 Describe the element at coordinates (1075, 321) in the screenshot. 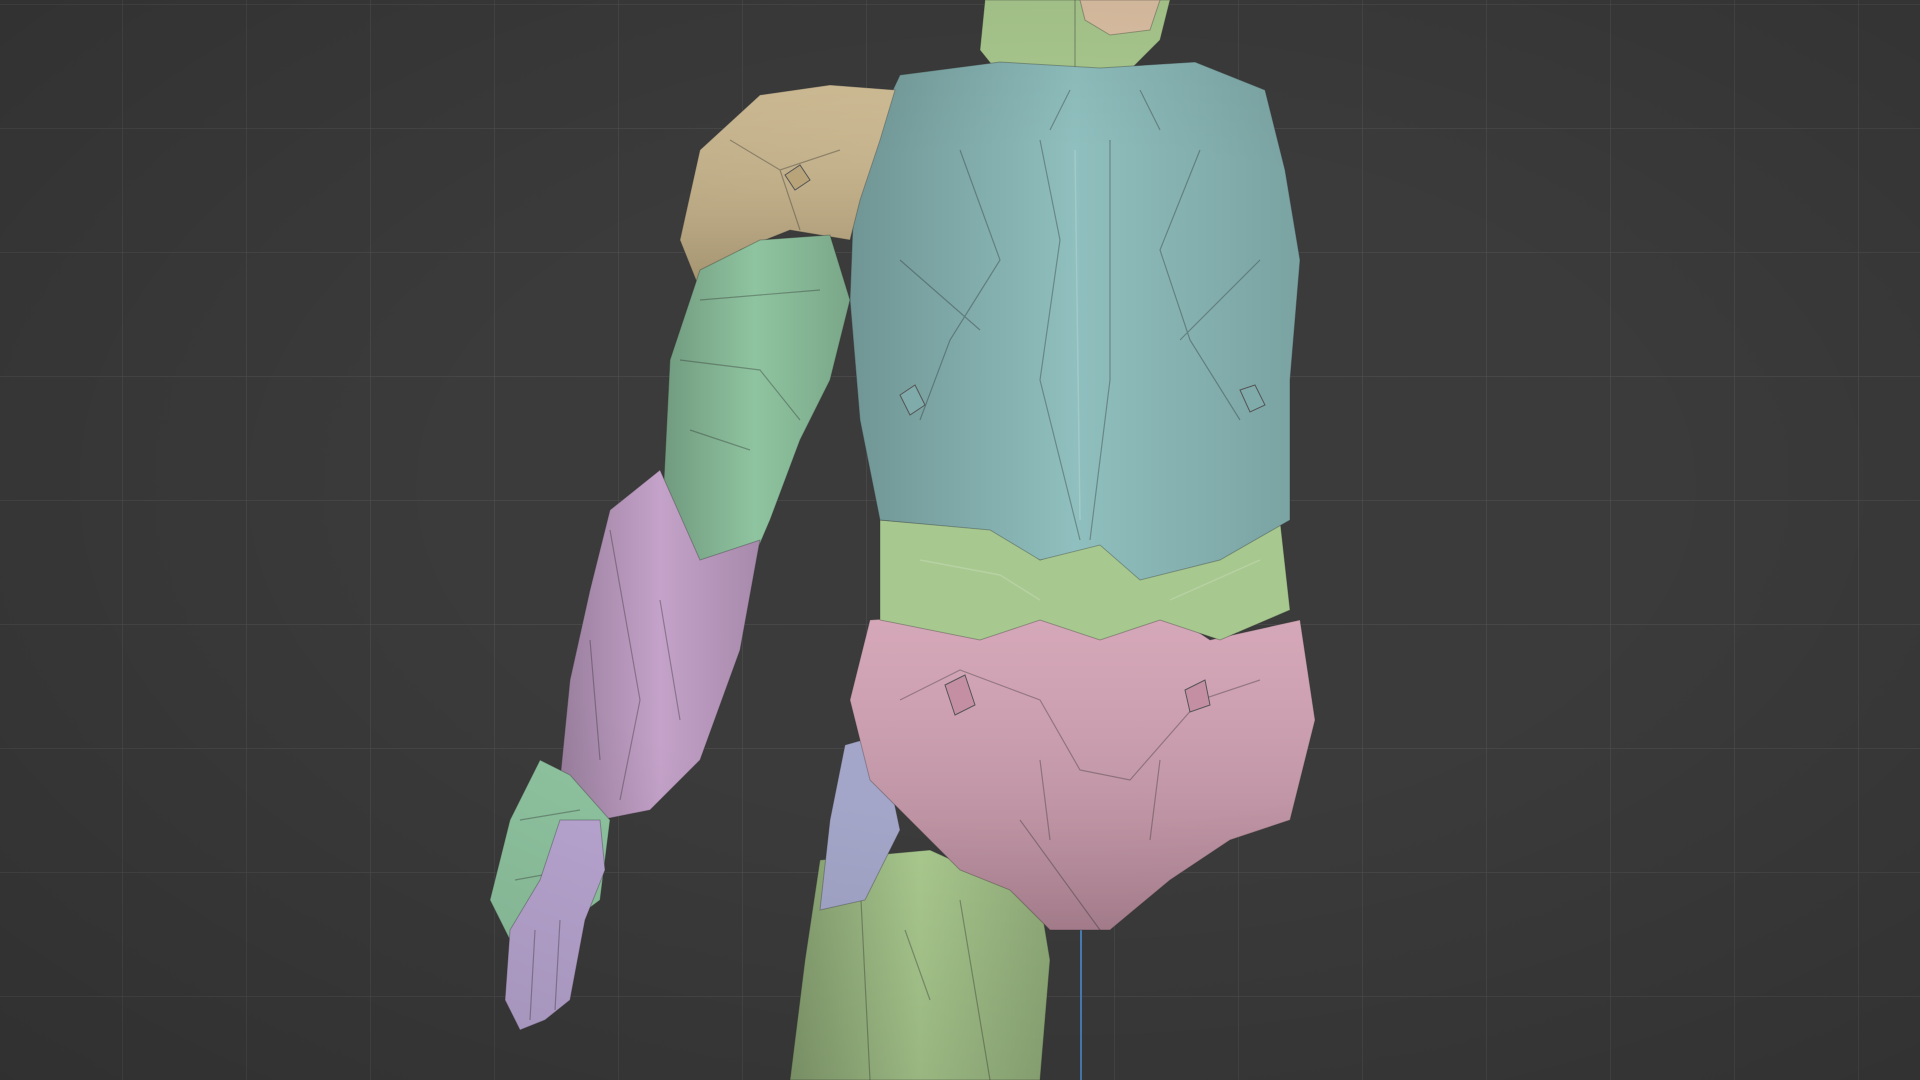

I see `chest-mesh` at that location.